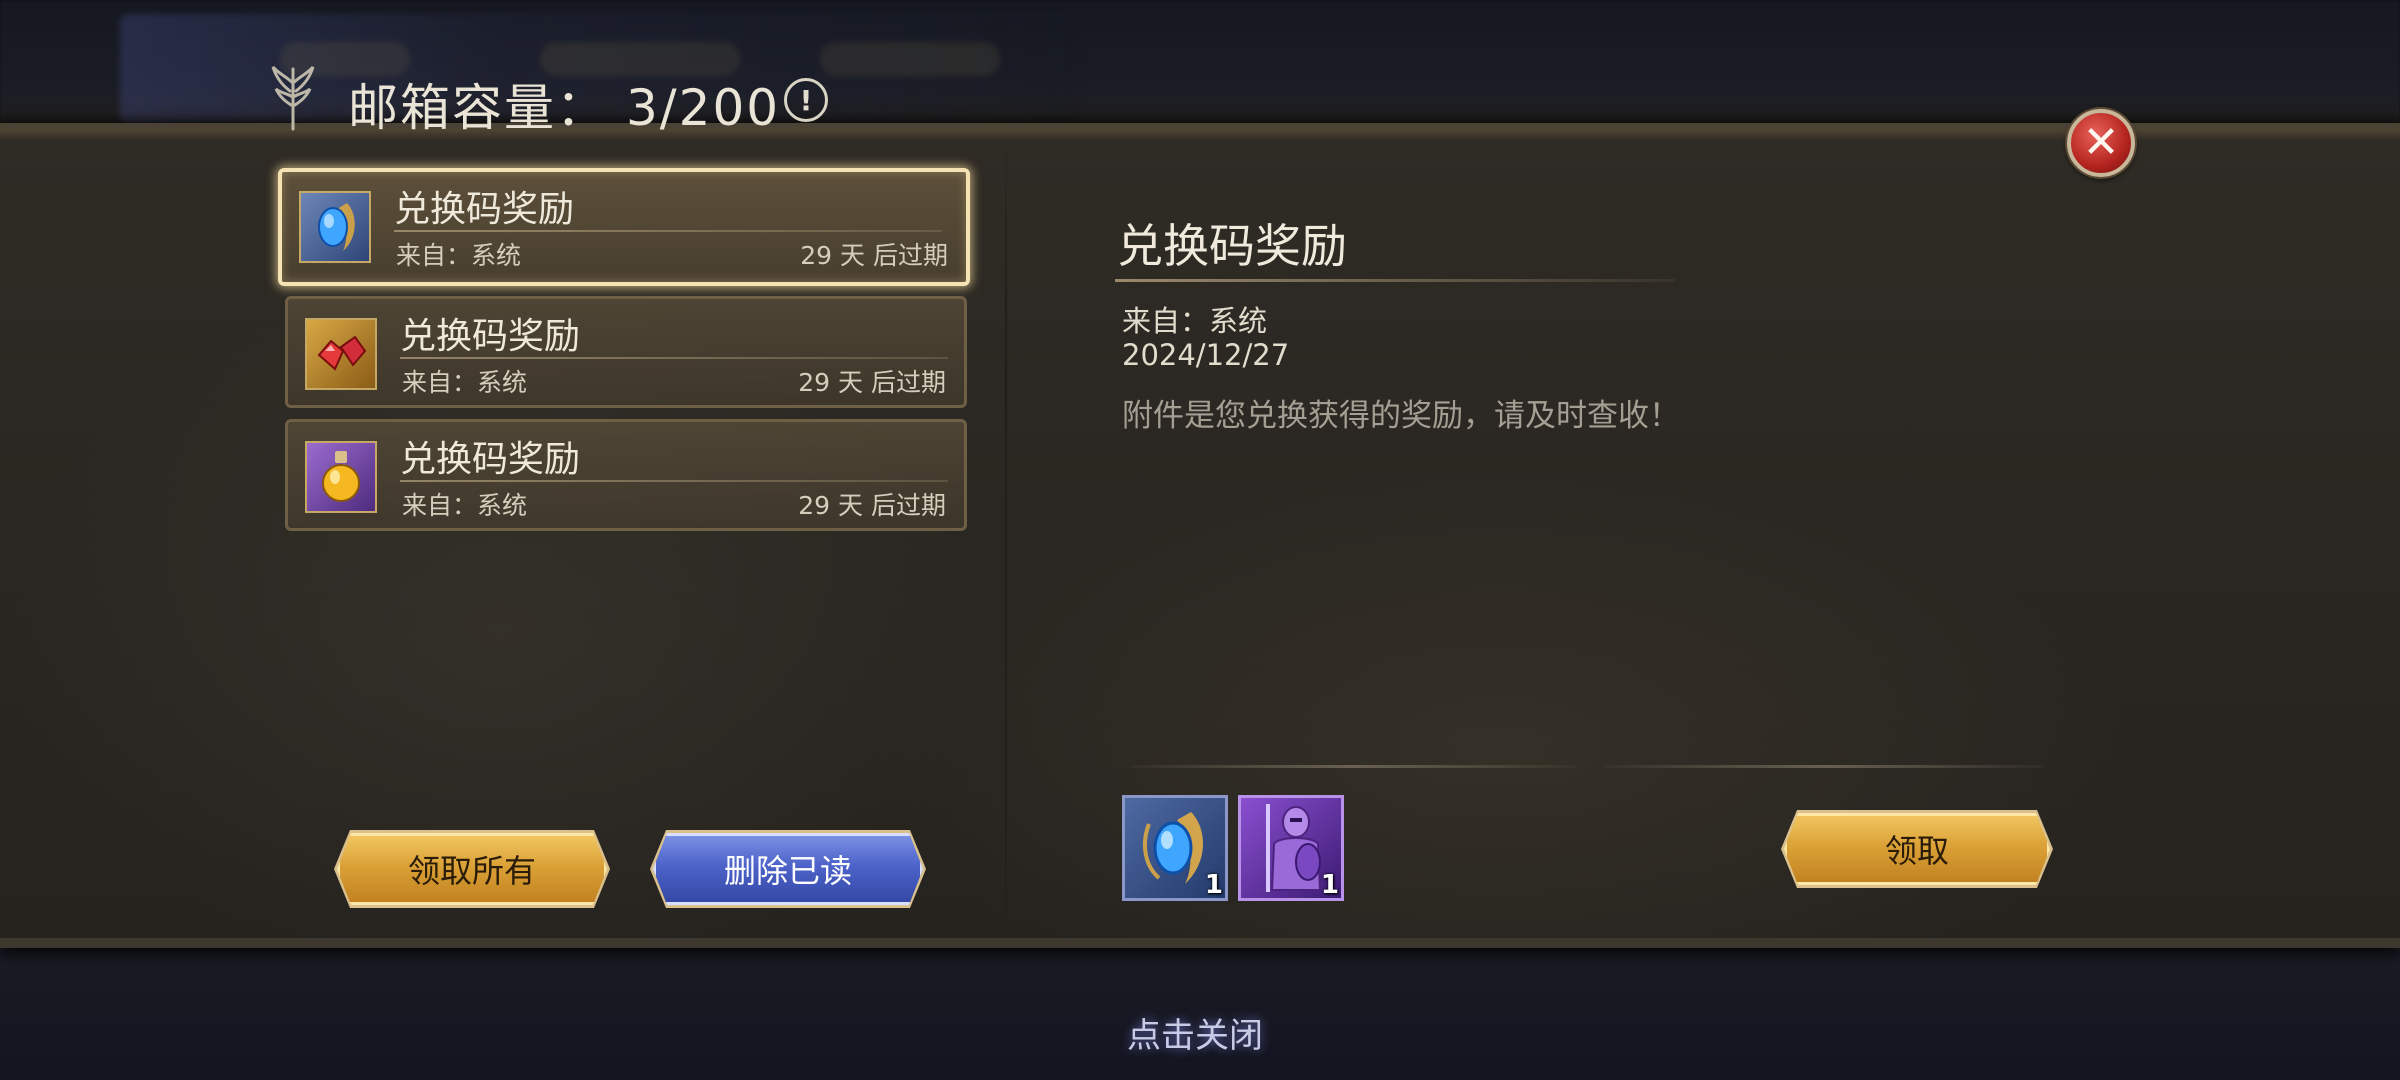 Image resolution: width=2400 pixels, height=1080 pixels. I want to click on mailbox-wing-icon, so click(293, 98).